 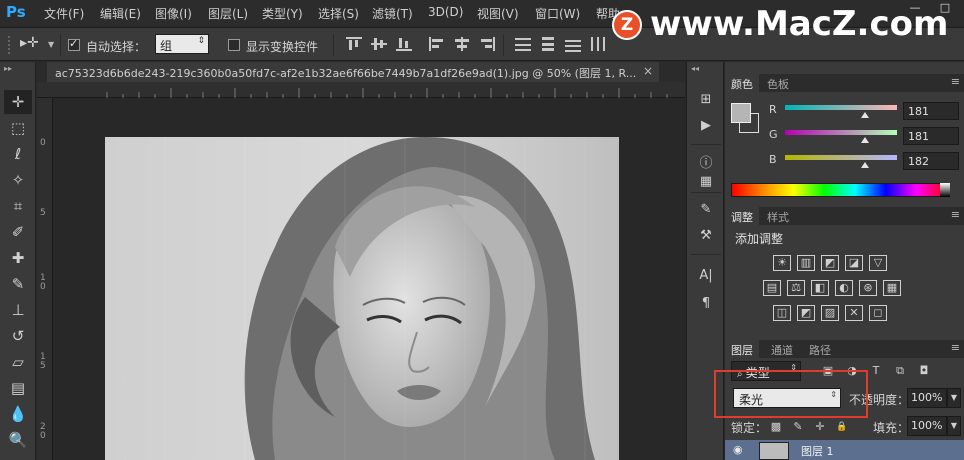 What do you see at coordinates (842, 427) in the screenshot?
I see `lock-all-icon: 🔒` at bounding box center [842, 427].